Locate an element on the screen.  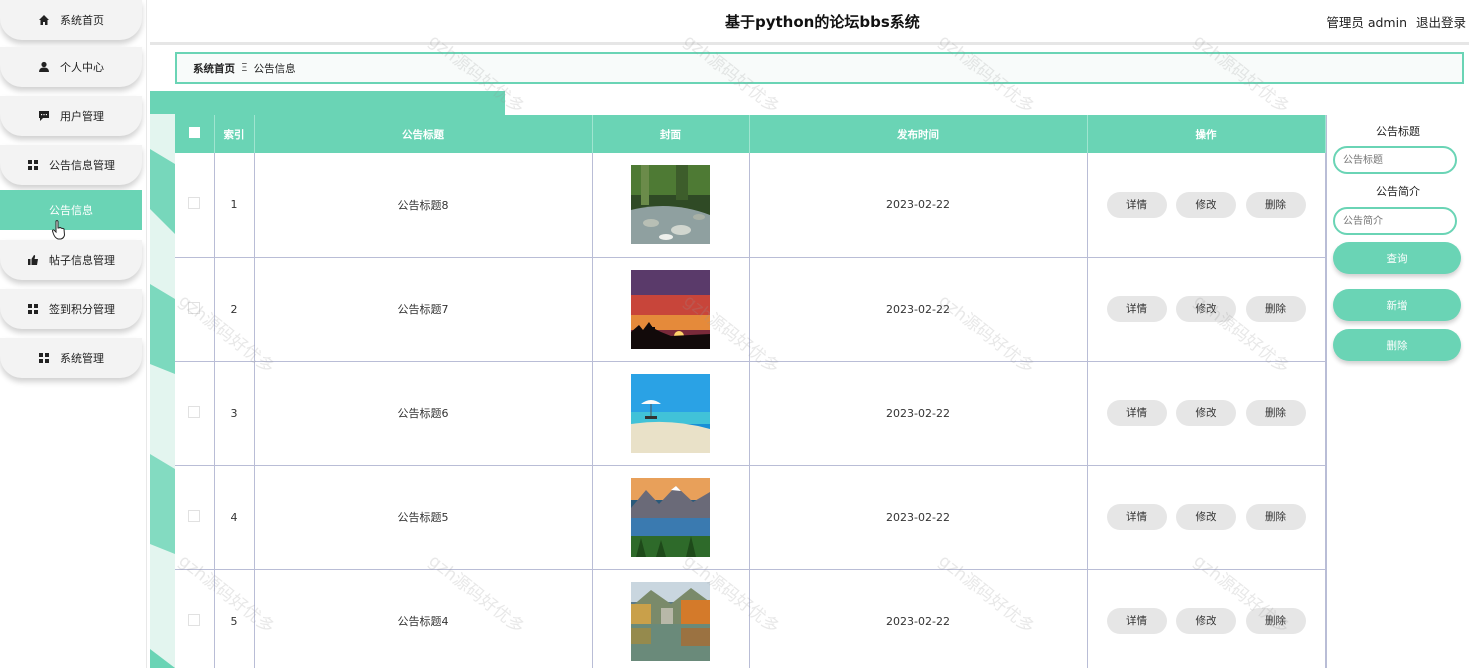
thumb-icon is located at coordinates (33, 260).